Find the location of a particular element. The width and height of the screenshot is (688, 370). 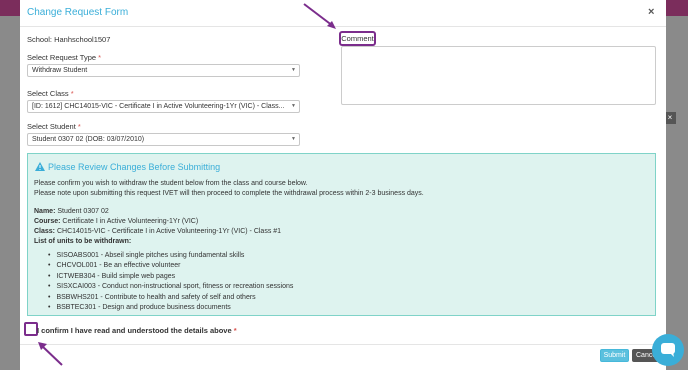

student-select: Student 0307 02 (DOB: 03/07/2010) ▼ is located at coordinates (163, 139).